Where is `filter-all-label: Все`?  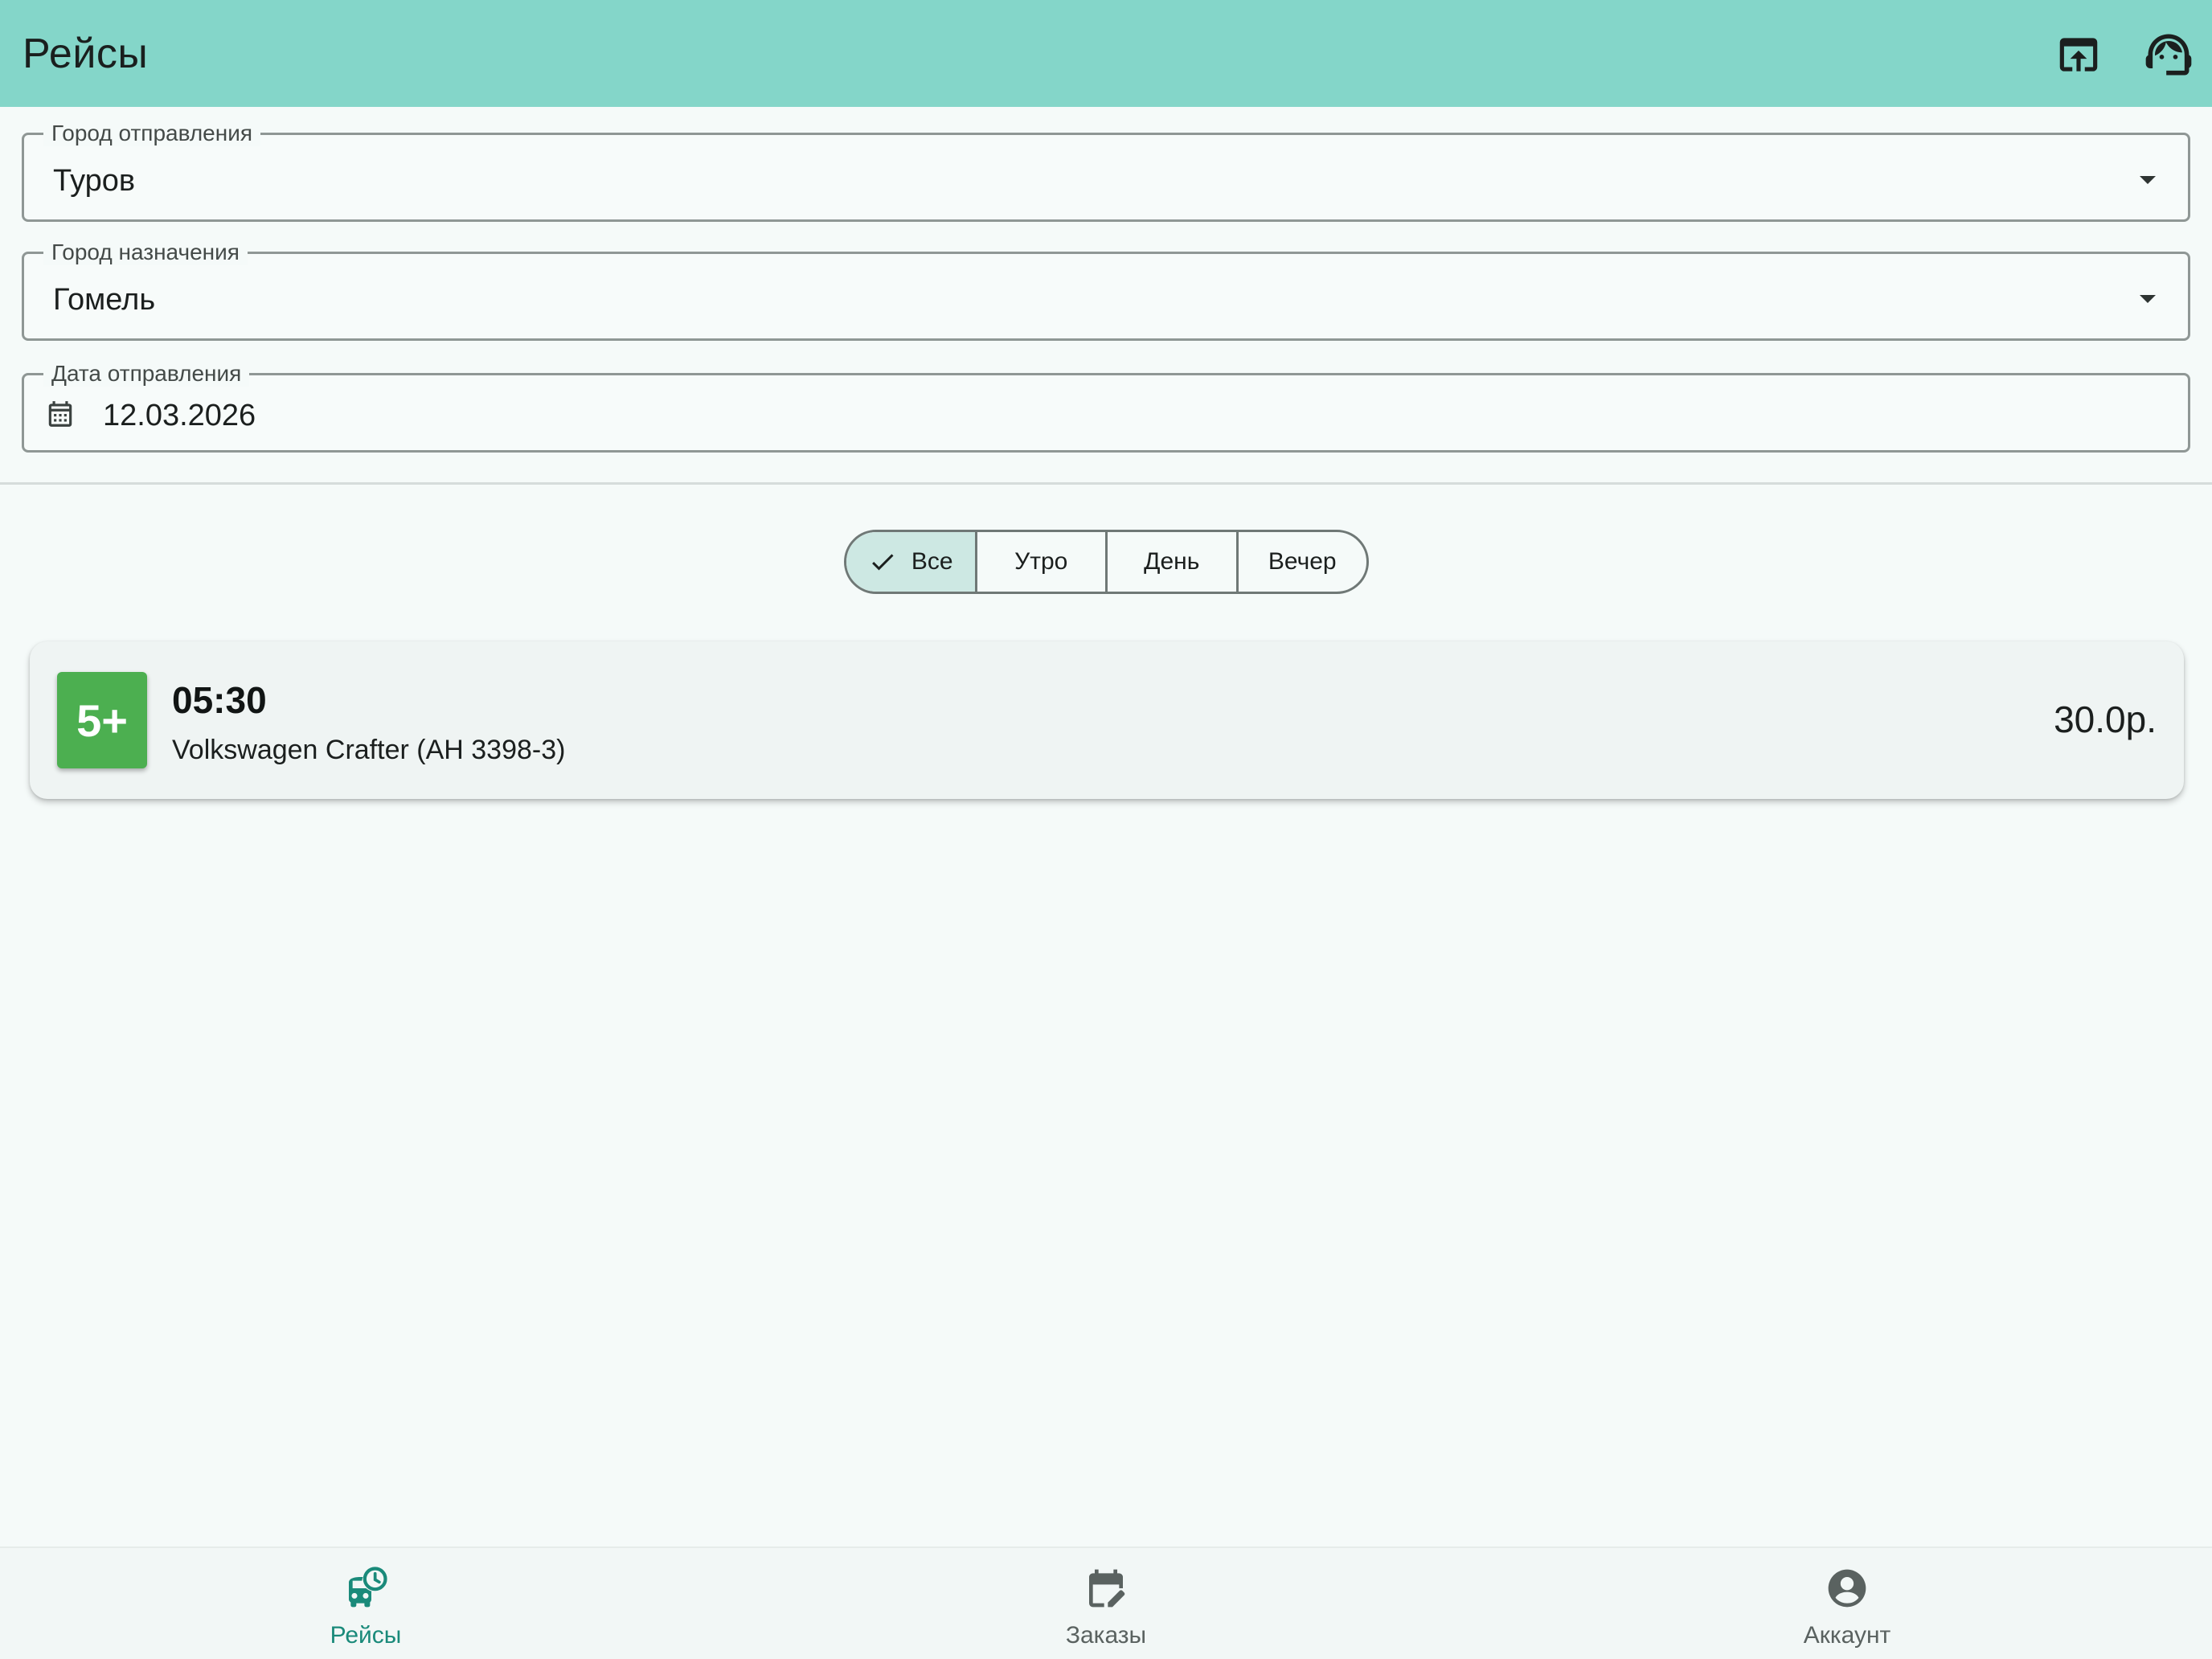
filter-all-label: Все is located at coordinates (932, 561).